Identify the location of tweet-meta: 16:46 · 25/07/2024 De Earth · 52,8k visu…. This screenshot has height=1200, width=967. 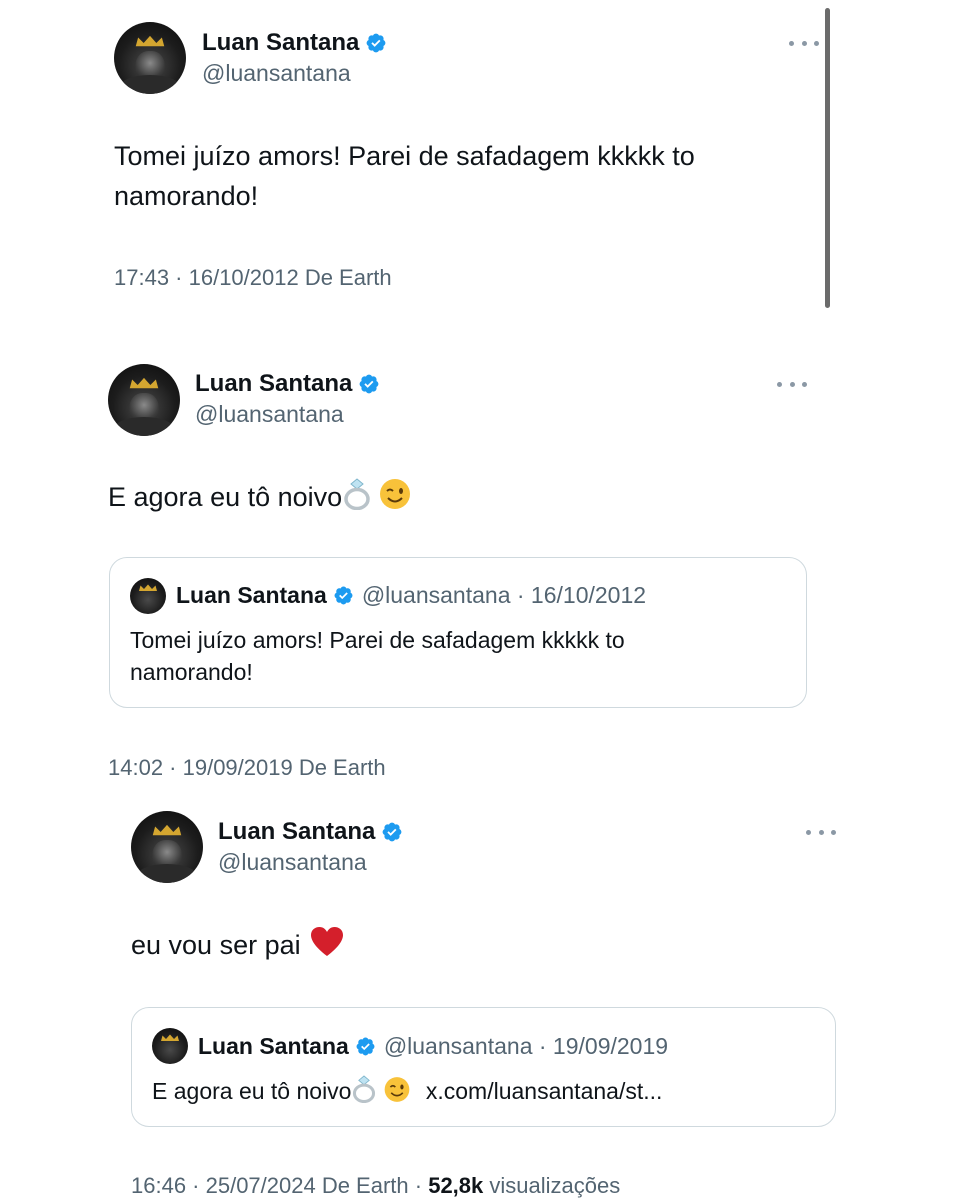
(375, 1186).